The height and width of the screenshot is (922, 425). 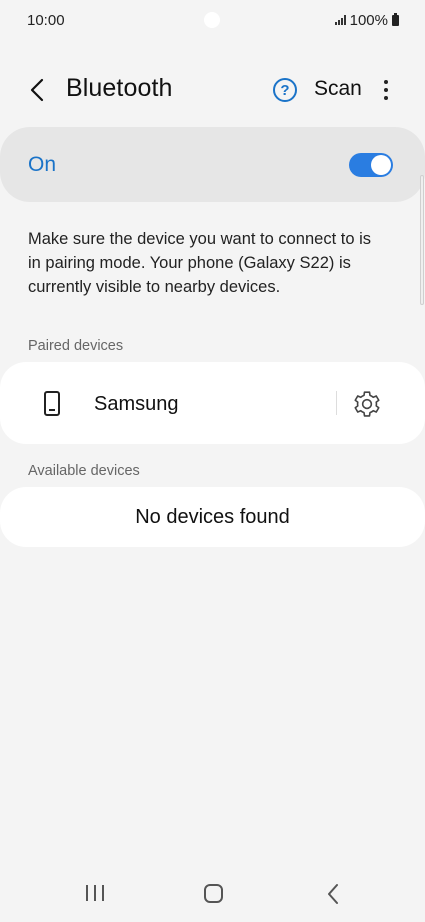 I want to click on home-icon, so click(x=213, y=893).